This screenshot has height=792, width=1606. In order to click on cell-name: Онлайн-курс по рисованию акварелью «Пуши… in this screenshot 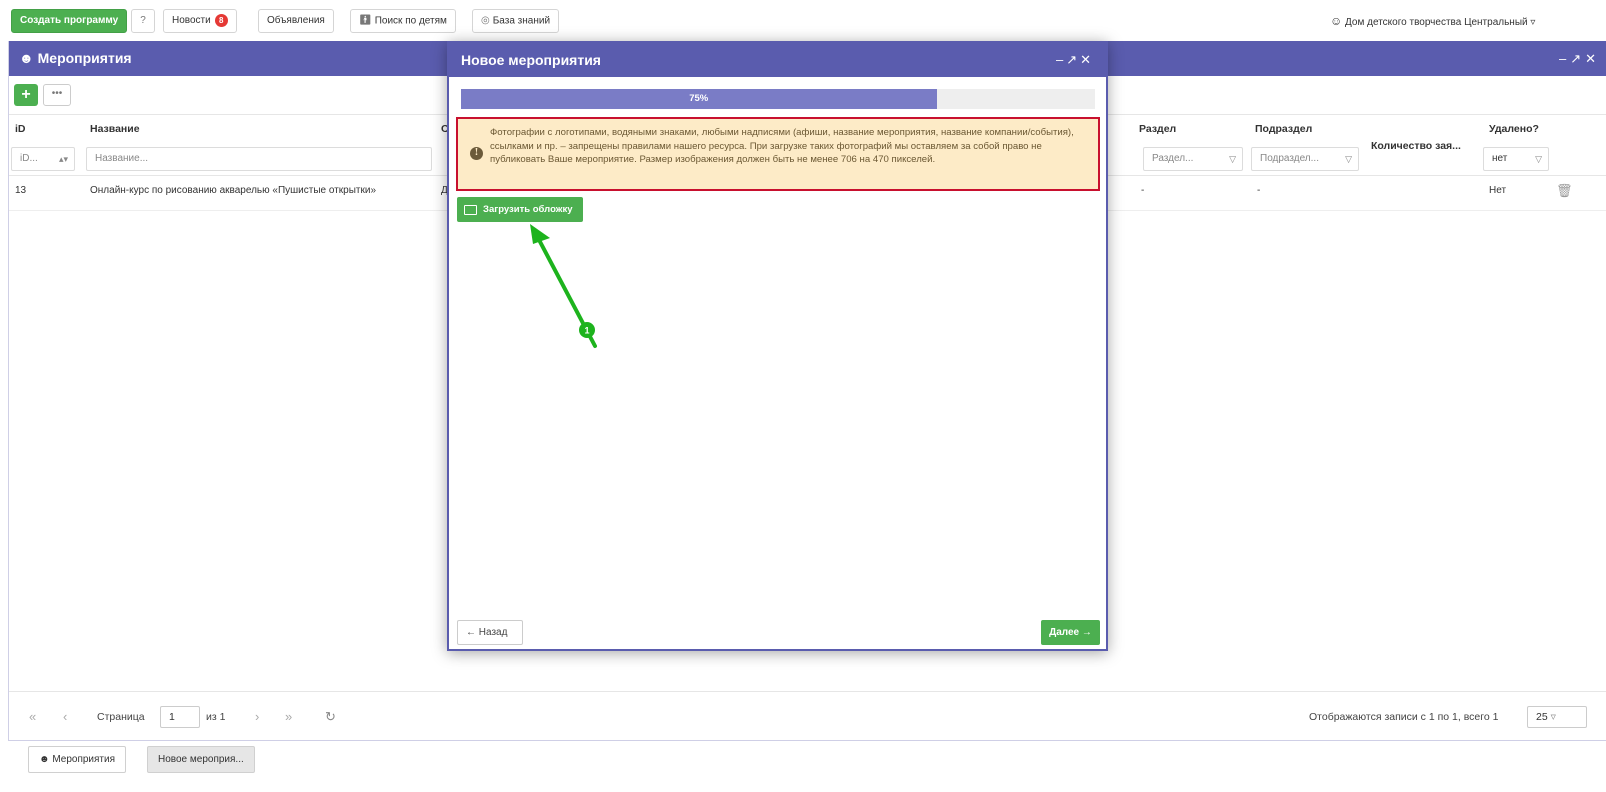, I will do `click(233, 190)`.